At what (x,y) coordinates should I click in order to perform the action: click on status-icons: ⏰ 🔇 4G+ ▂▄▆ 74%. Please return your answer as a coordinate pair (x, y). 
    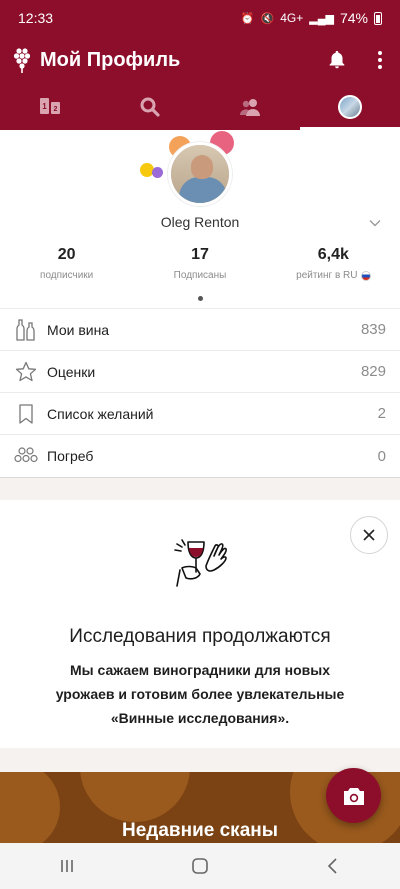
    Looking at the image, I should click on (311, 18).